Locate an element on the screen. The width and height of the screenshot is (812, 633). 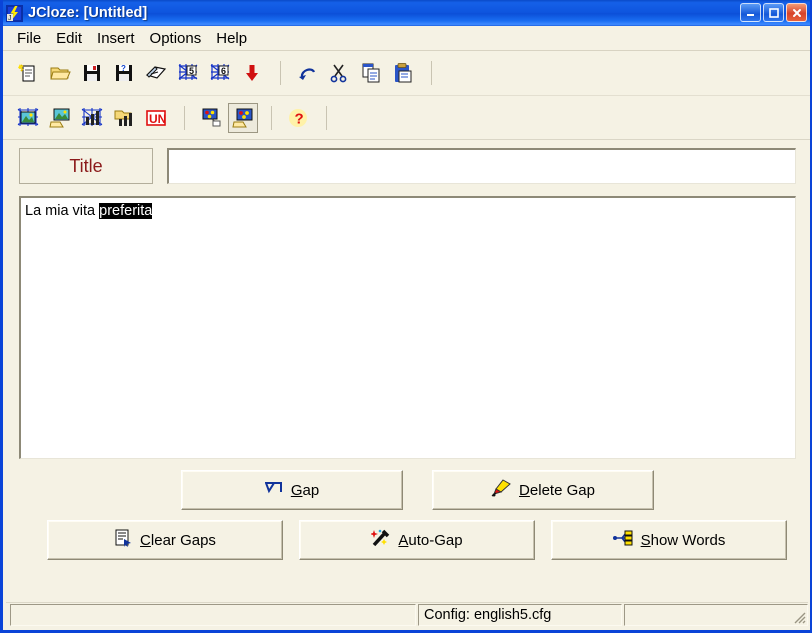
show-words-button: Show Words is located at coordinates (669, 540).